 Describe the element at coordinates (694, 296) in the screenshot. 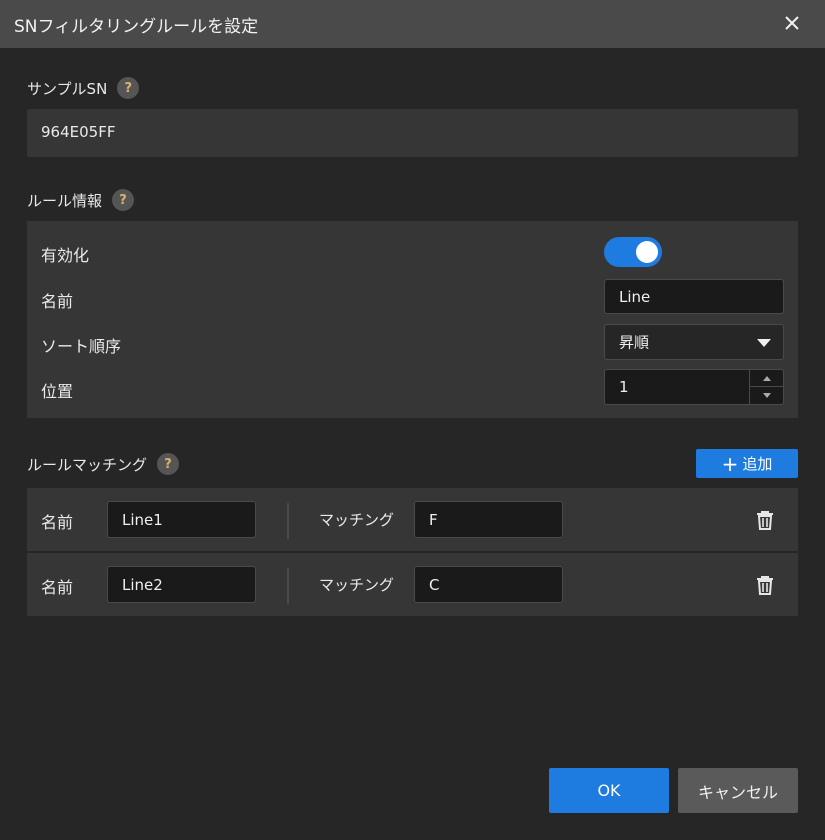

I see `name-input: Line` at that location.